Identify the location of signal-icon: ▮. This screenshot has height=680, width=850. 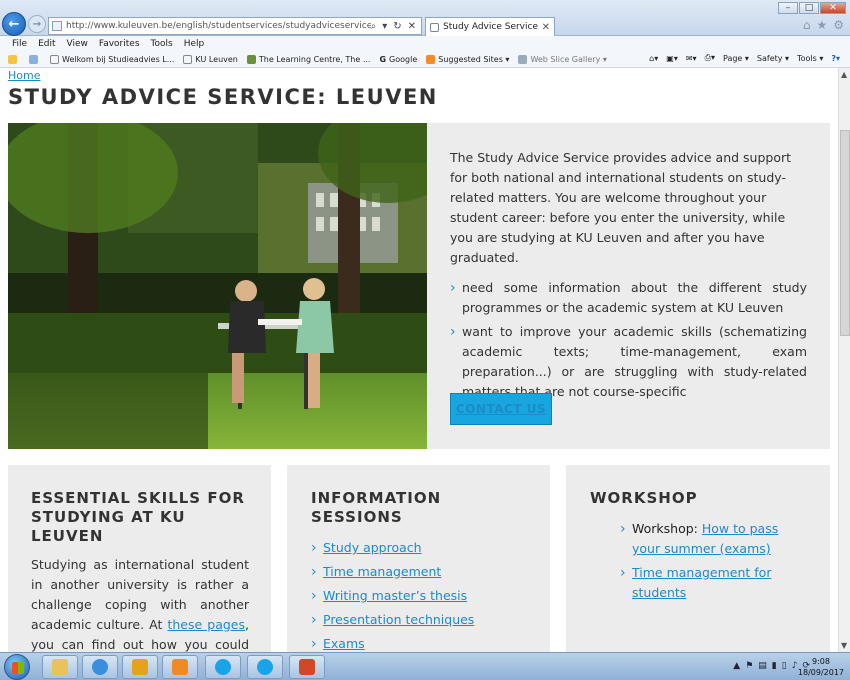
(774, 666).